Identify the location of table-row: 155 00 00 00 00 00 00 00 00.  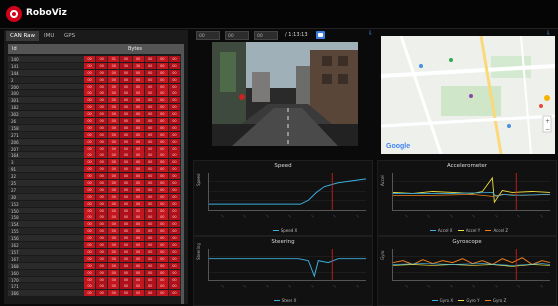
(96, 232).